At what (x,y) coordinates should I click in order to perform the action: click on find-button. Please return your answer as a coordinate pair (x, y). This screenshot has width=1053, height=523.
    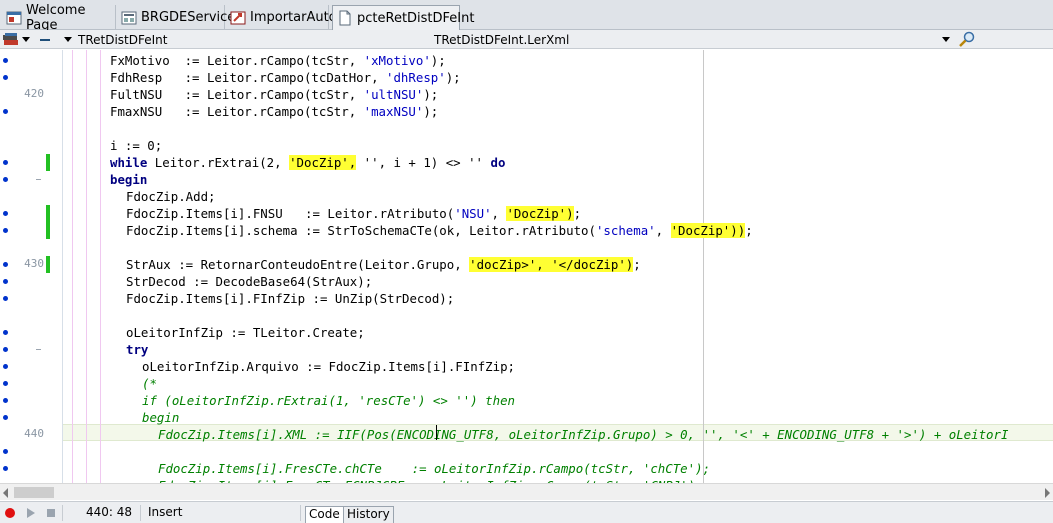
    Looking at the image, I should click on (967, 39).